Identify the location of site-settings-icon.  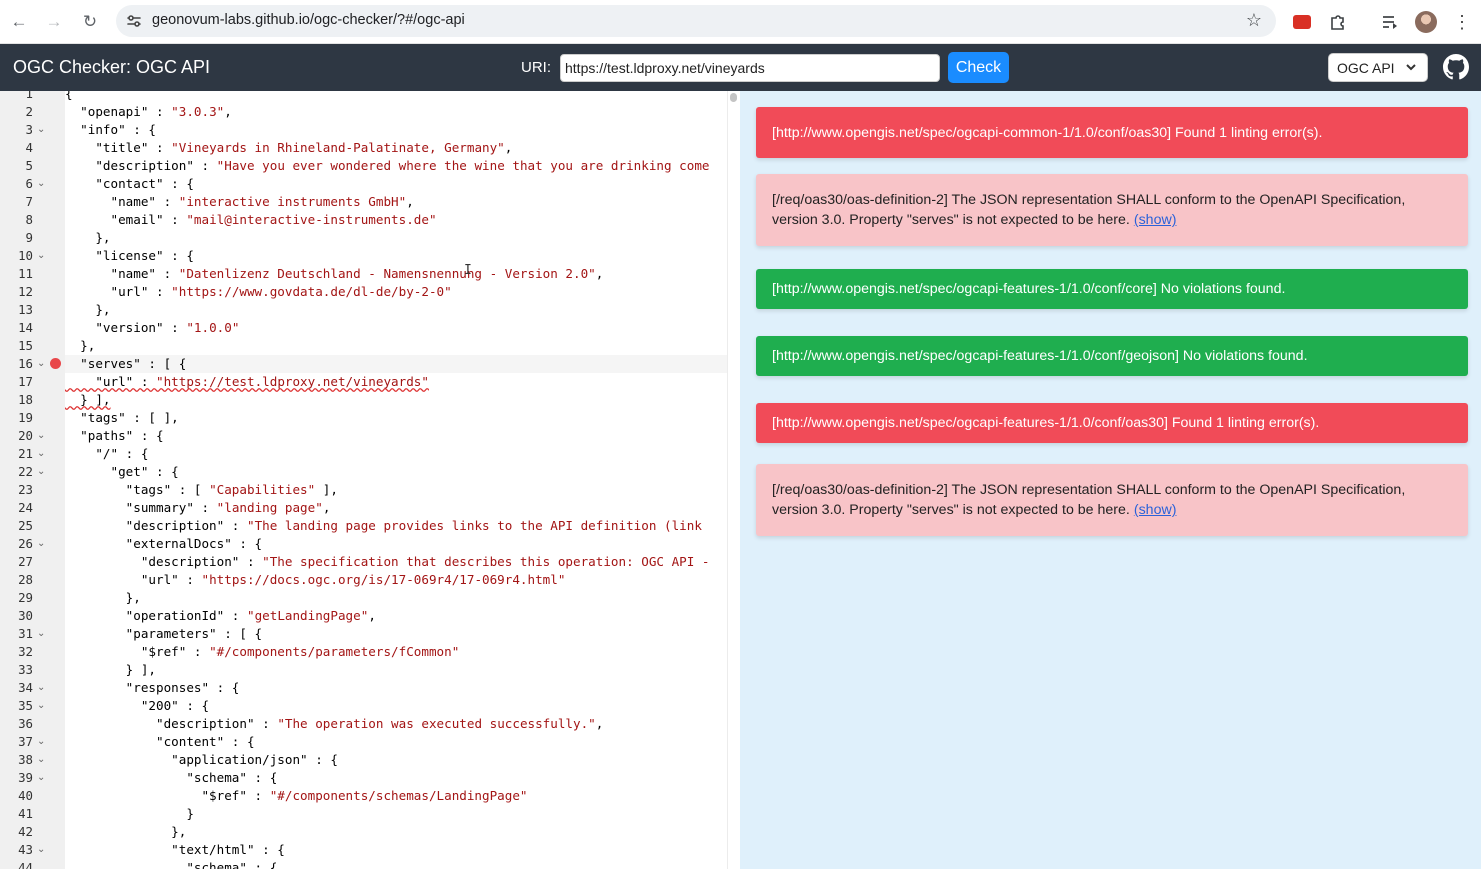
(134, 21).